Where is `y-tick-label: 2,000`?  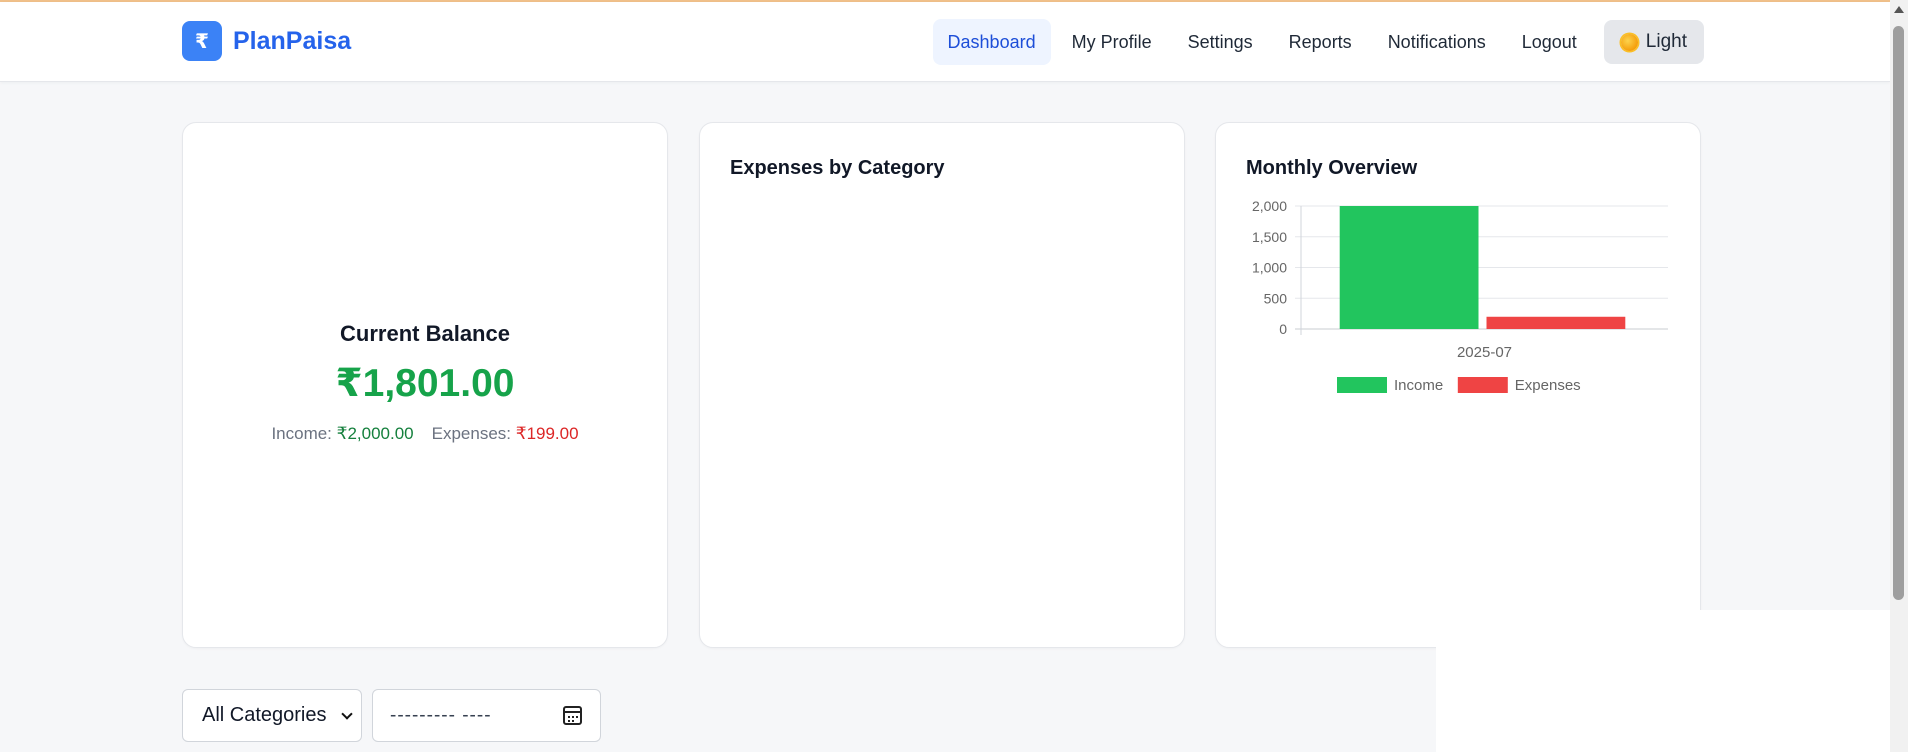
y-tick-label: 2,000 is located at coordinates (1269, 206).